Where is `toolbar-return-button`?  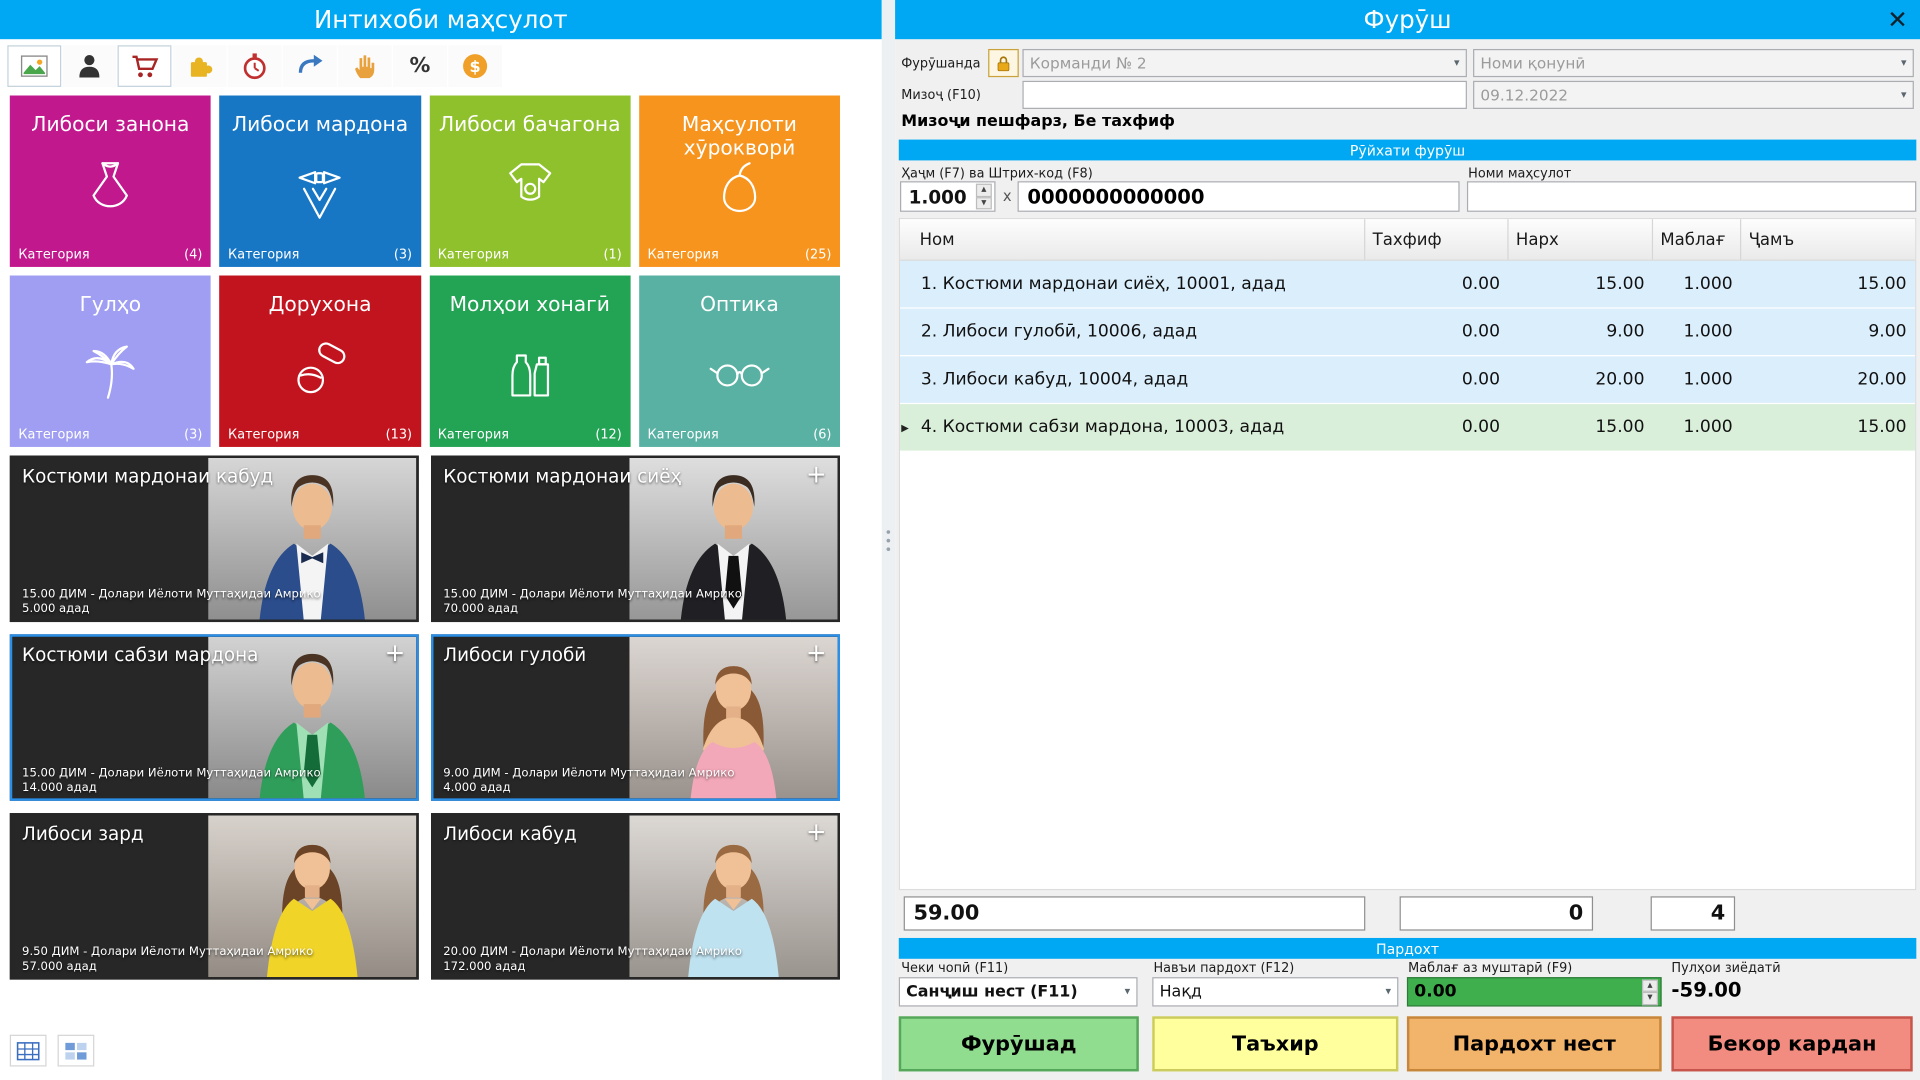
toolbar-return-button is located at coordinates (309, 66).